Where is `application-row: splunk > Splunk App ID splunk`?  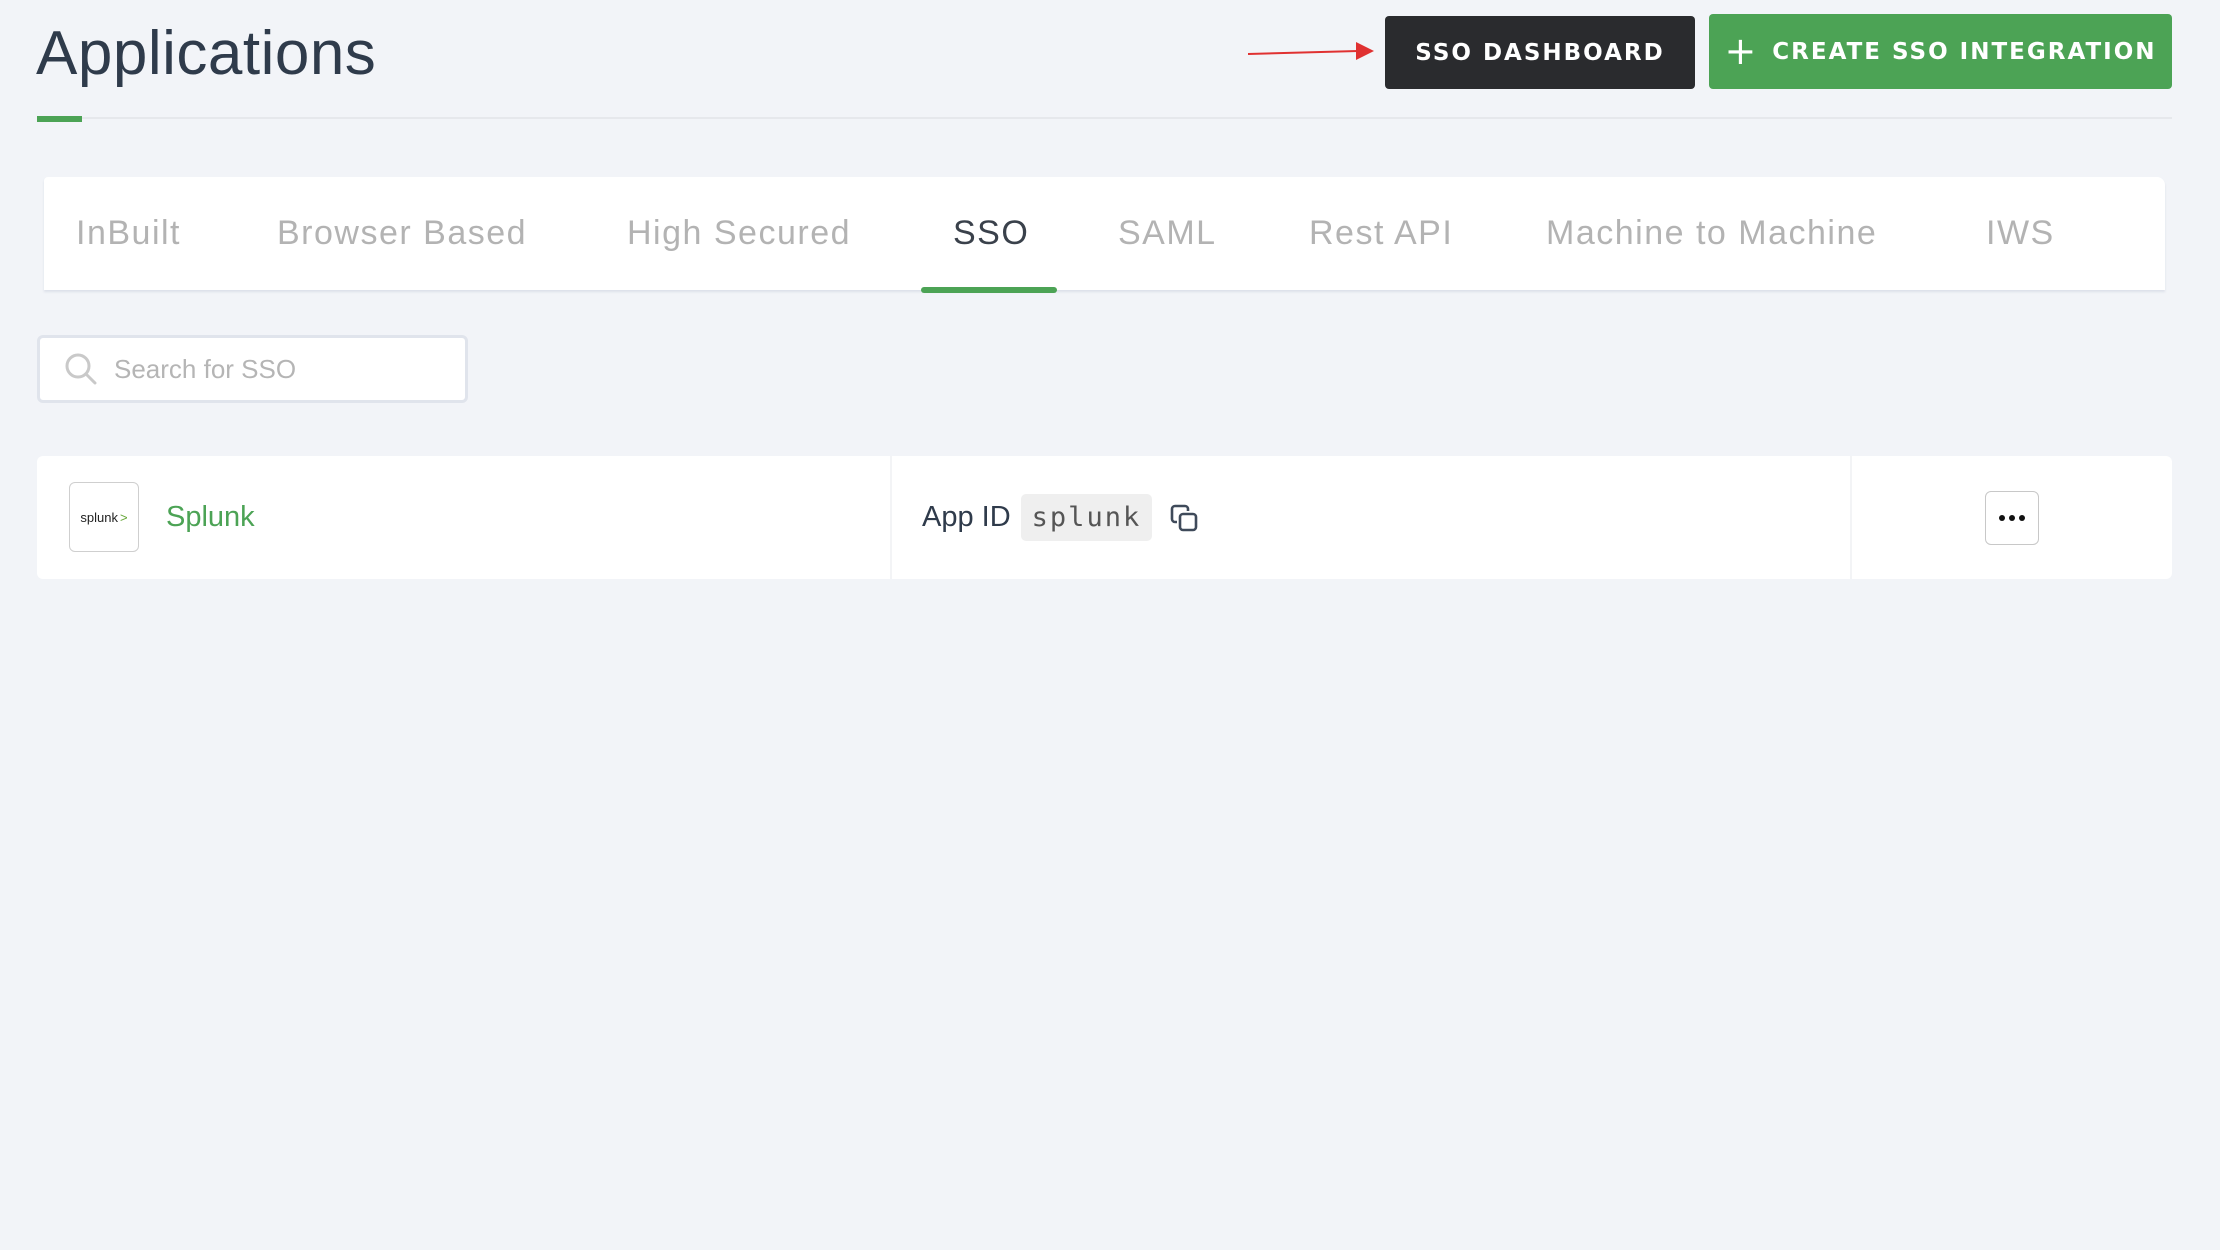
application-row: splunk > Splunk App ID splunk is located at coordinates (1104, 517).